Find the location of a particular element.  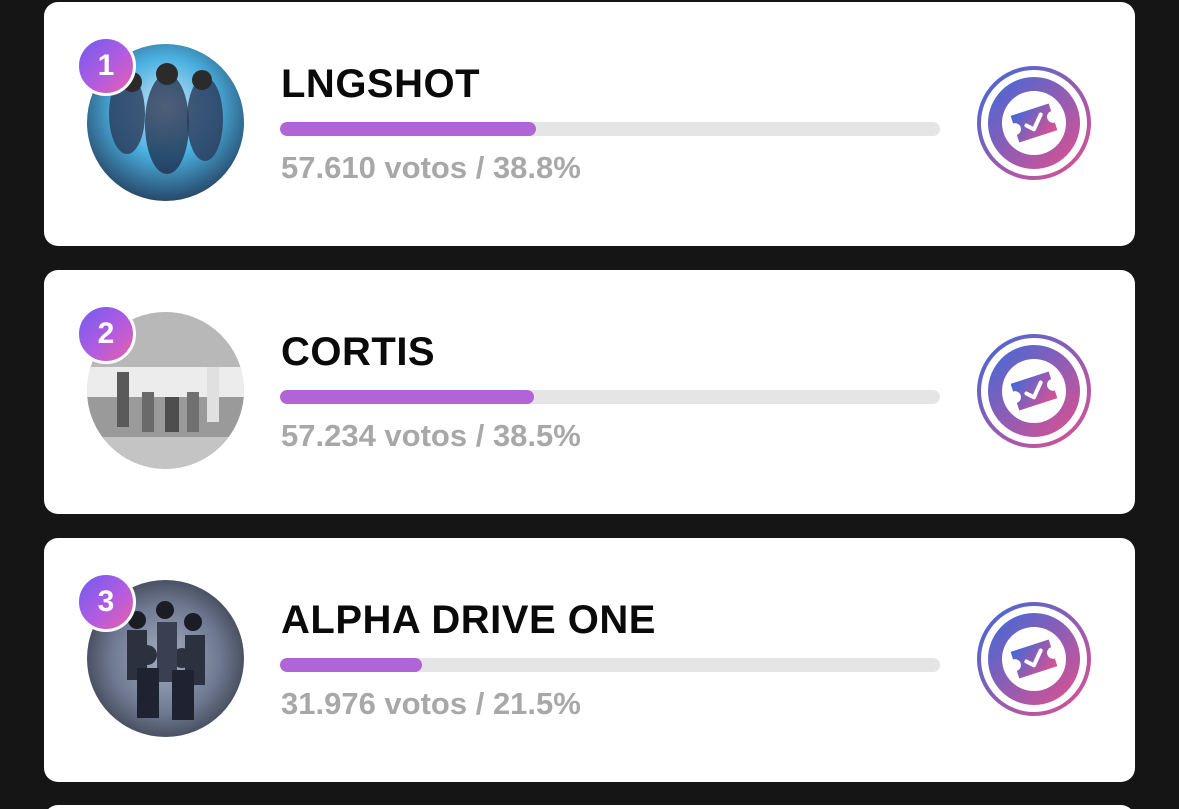

rank-badge: 2 is located at coordinates (106, 334).